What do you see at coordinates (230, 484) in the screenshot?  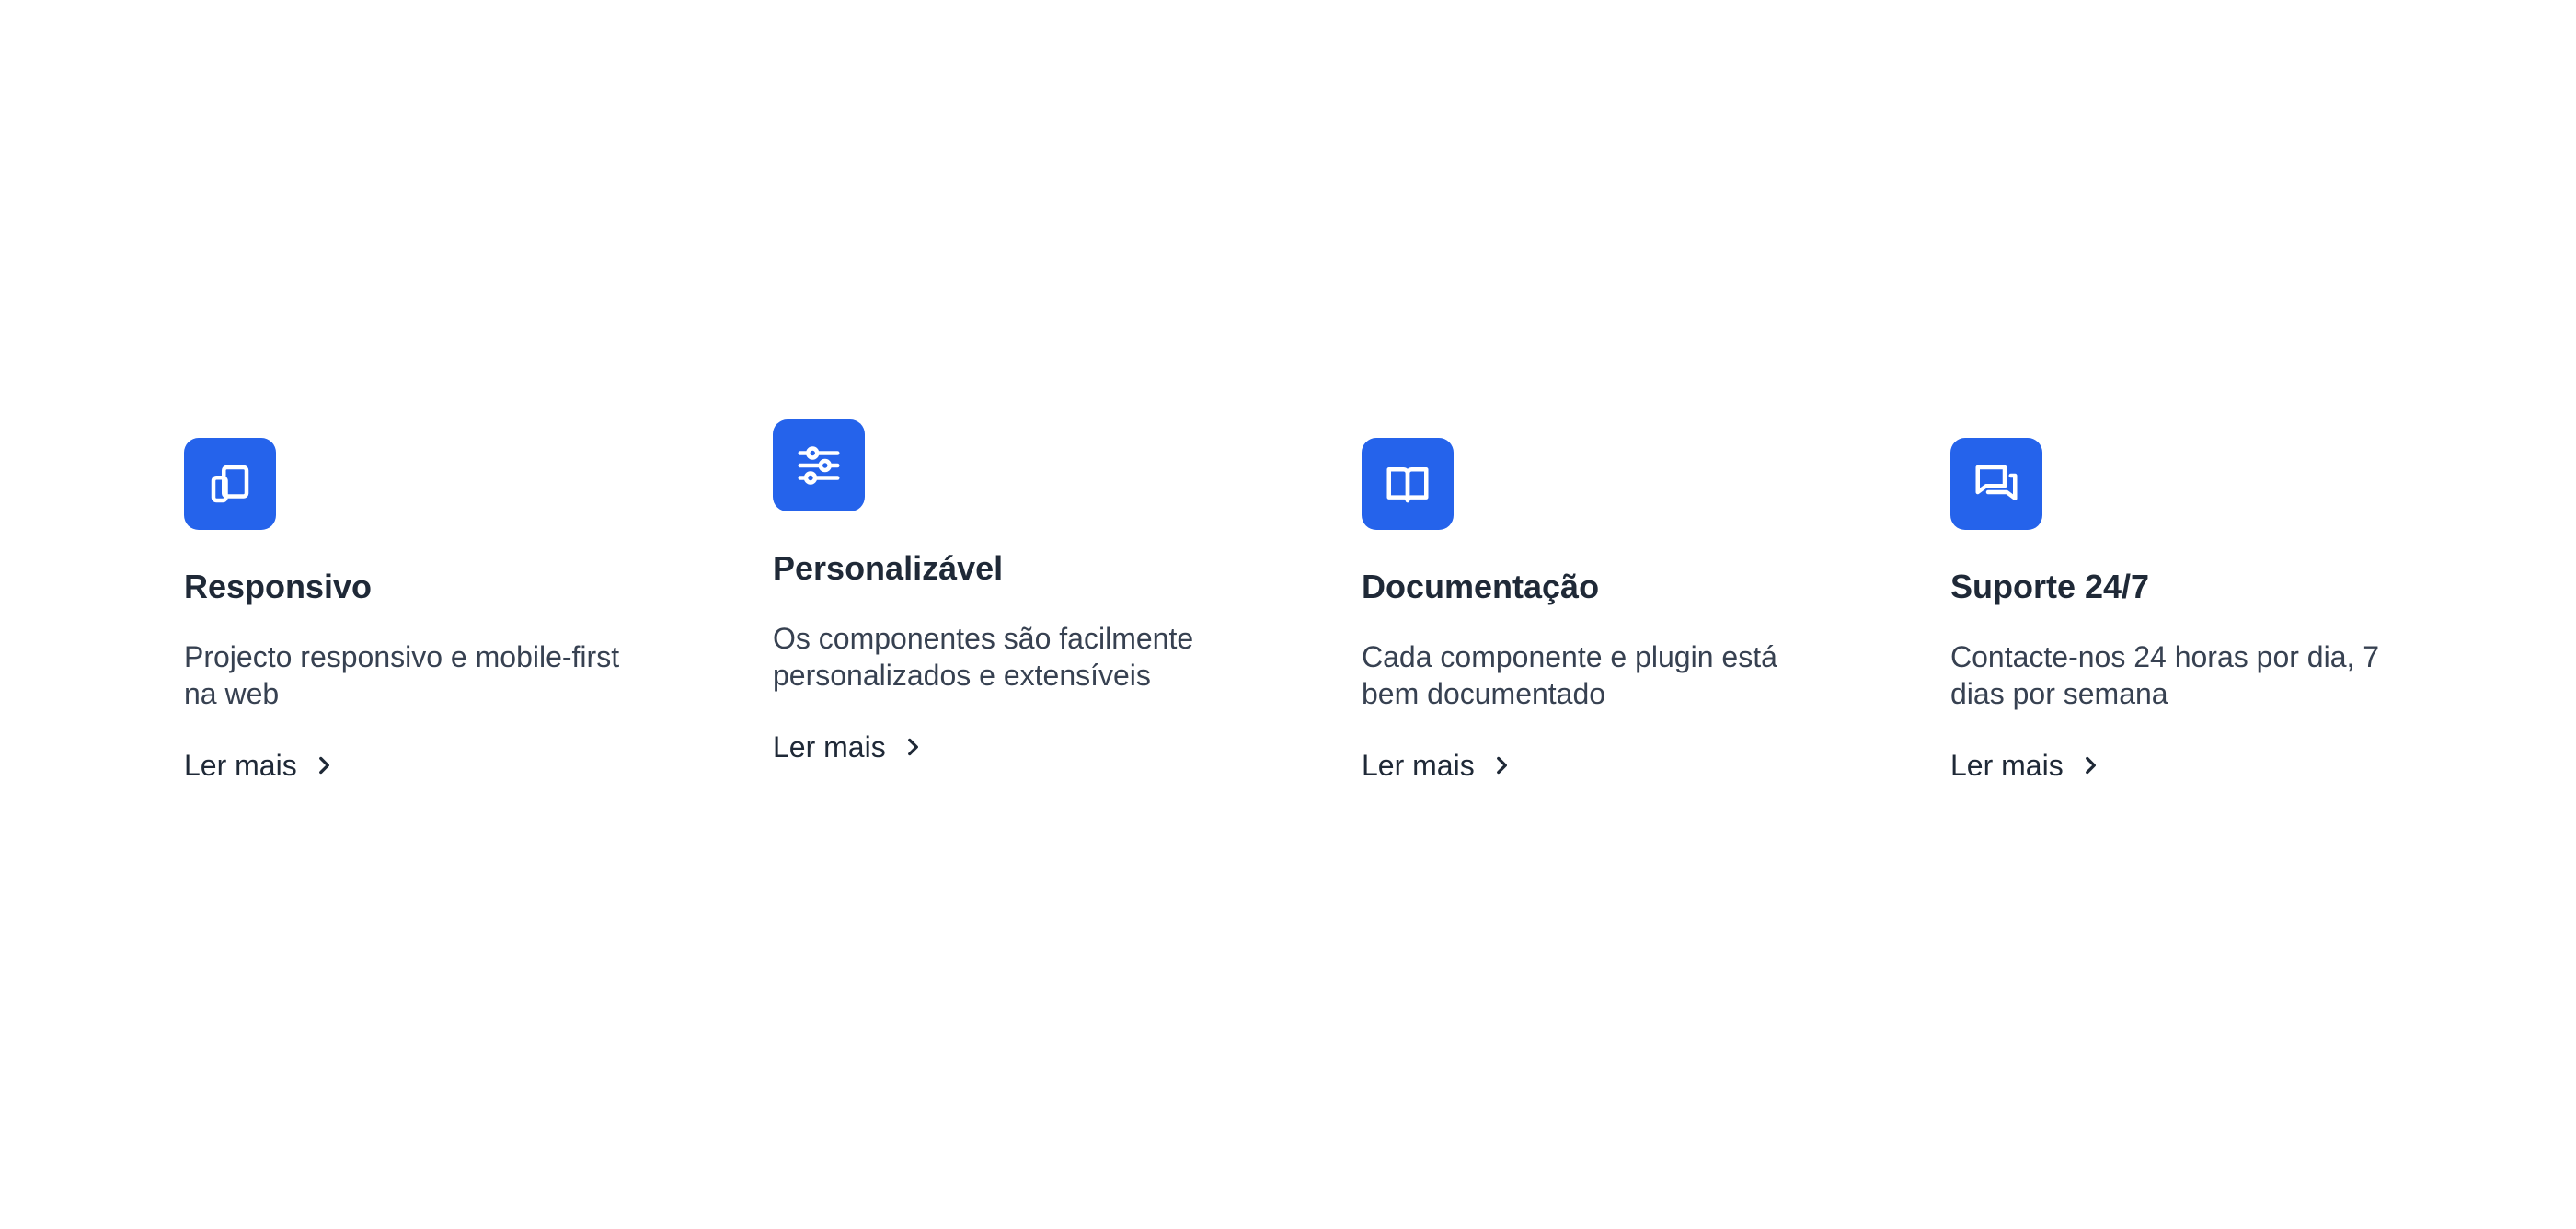 I see `devices-icon` at bounding box center [230, 484].